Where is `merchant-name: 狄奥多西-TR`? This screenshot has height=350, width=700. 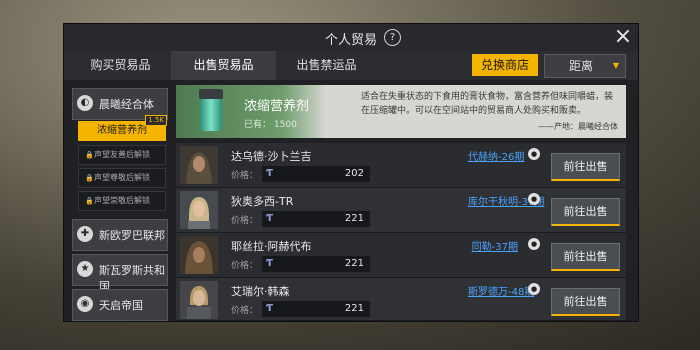
merchant-name: 狄奥多西-TR is located at coordinates (262, 201).